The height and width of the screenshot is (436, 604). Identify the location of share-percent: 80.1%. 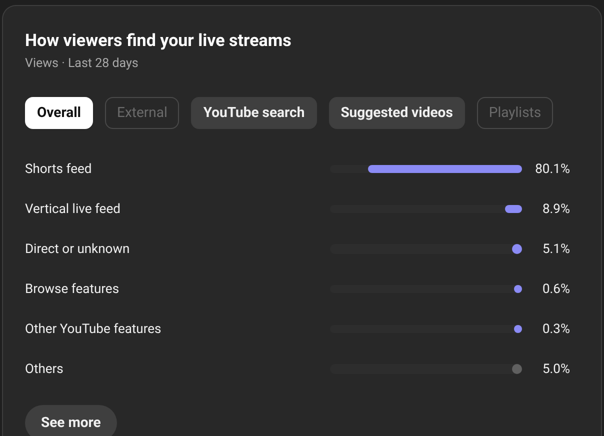
(552, 169).